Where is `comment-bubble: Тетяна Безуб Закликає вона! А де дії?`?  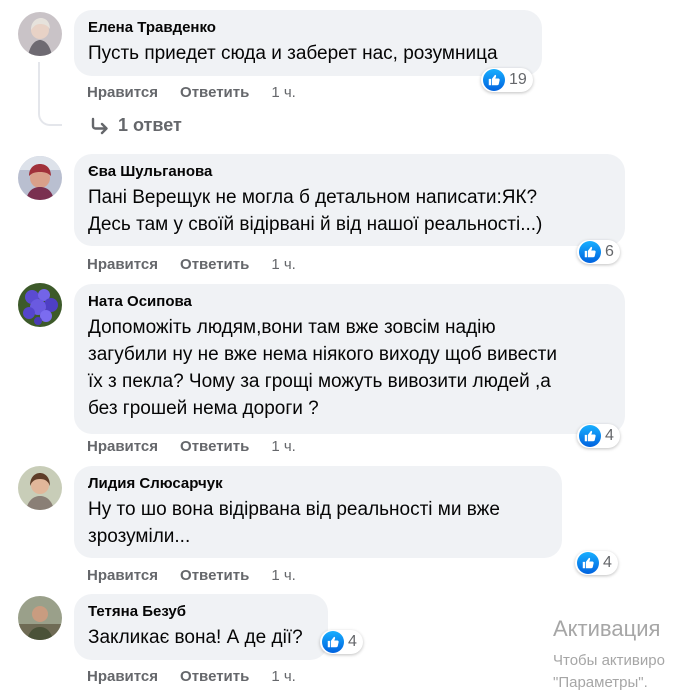 comment-bubble: Тетяна Безуб Закликає вона! А де дії? is located at coordinates (201, 627).